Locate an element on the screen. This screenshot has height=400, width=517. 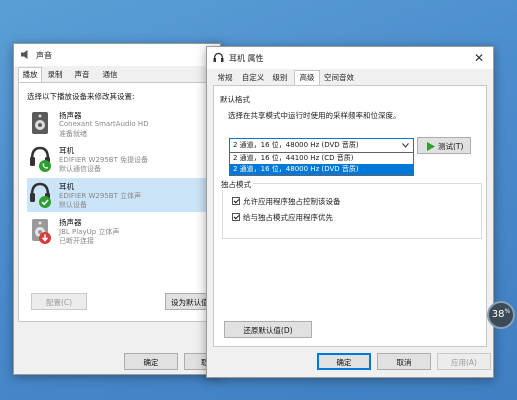
chevron-down-icon is located at coordinates (405, 145).